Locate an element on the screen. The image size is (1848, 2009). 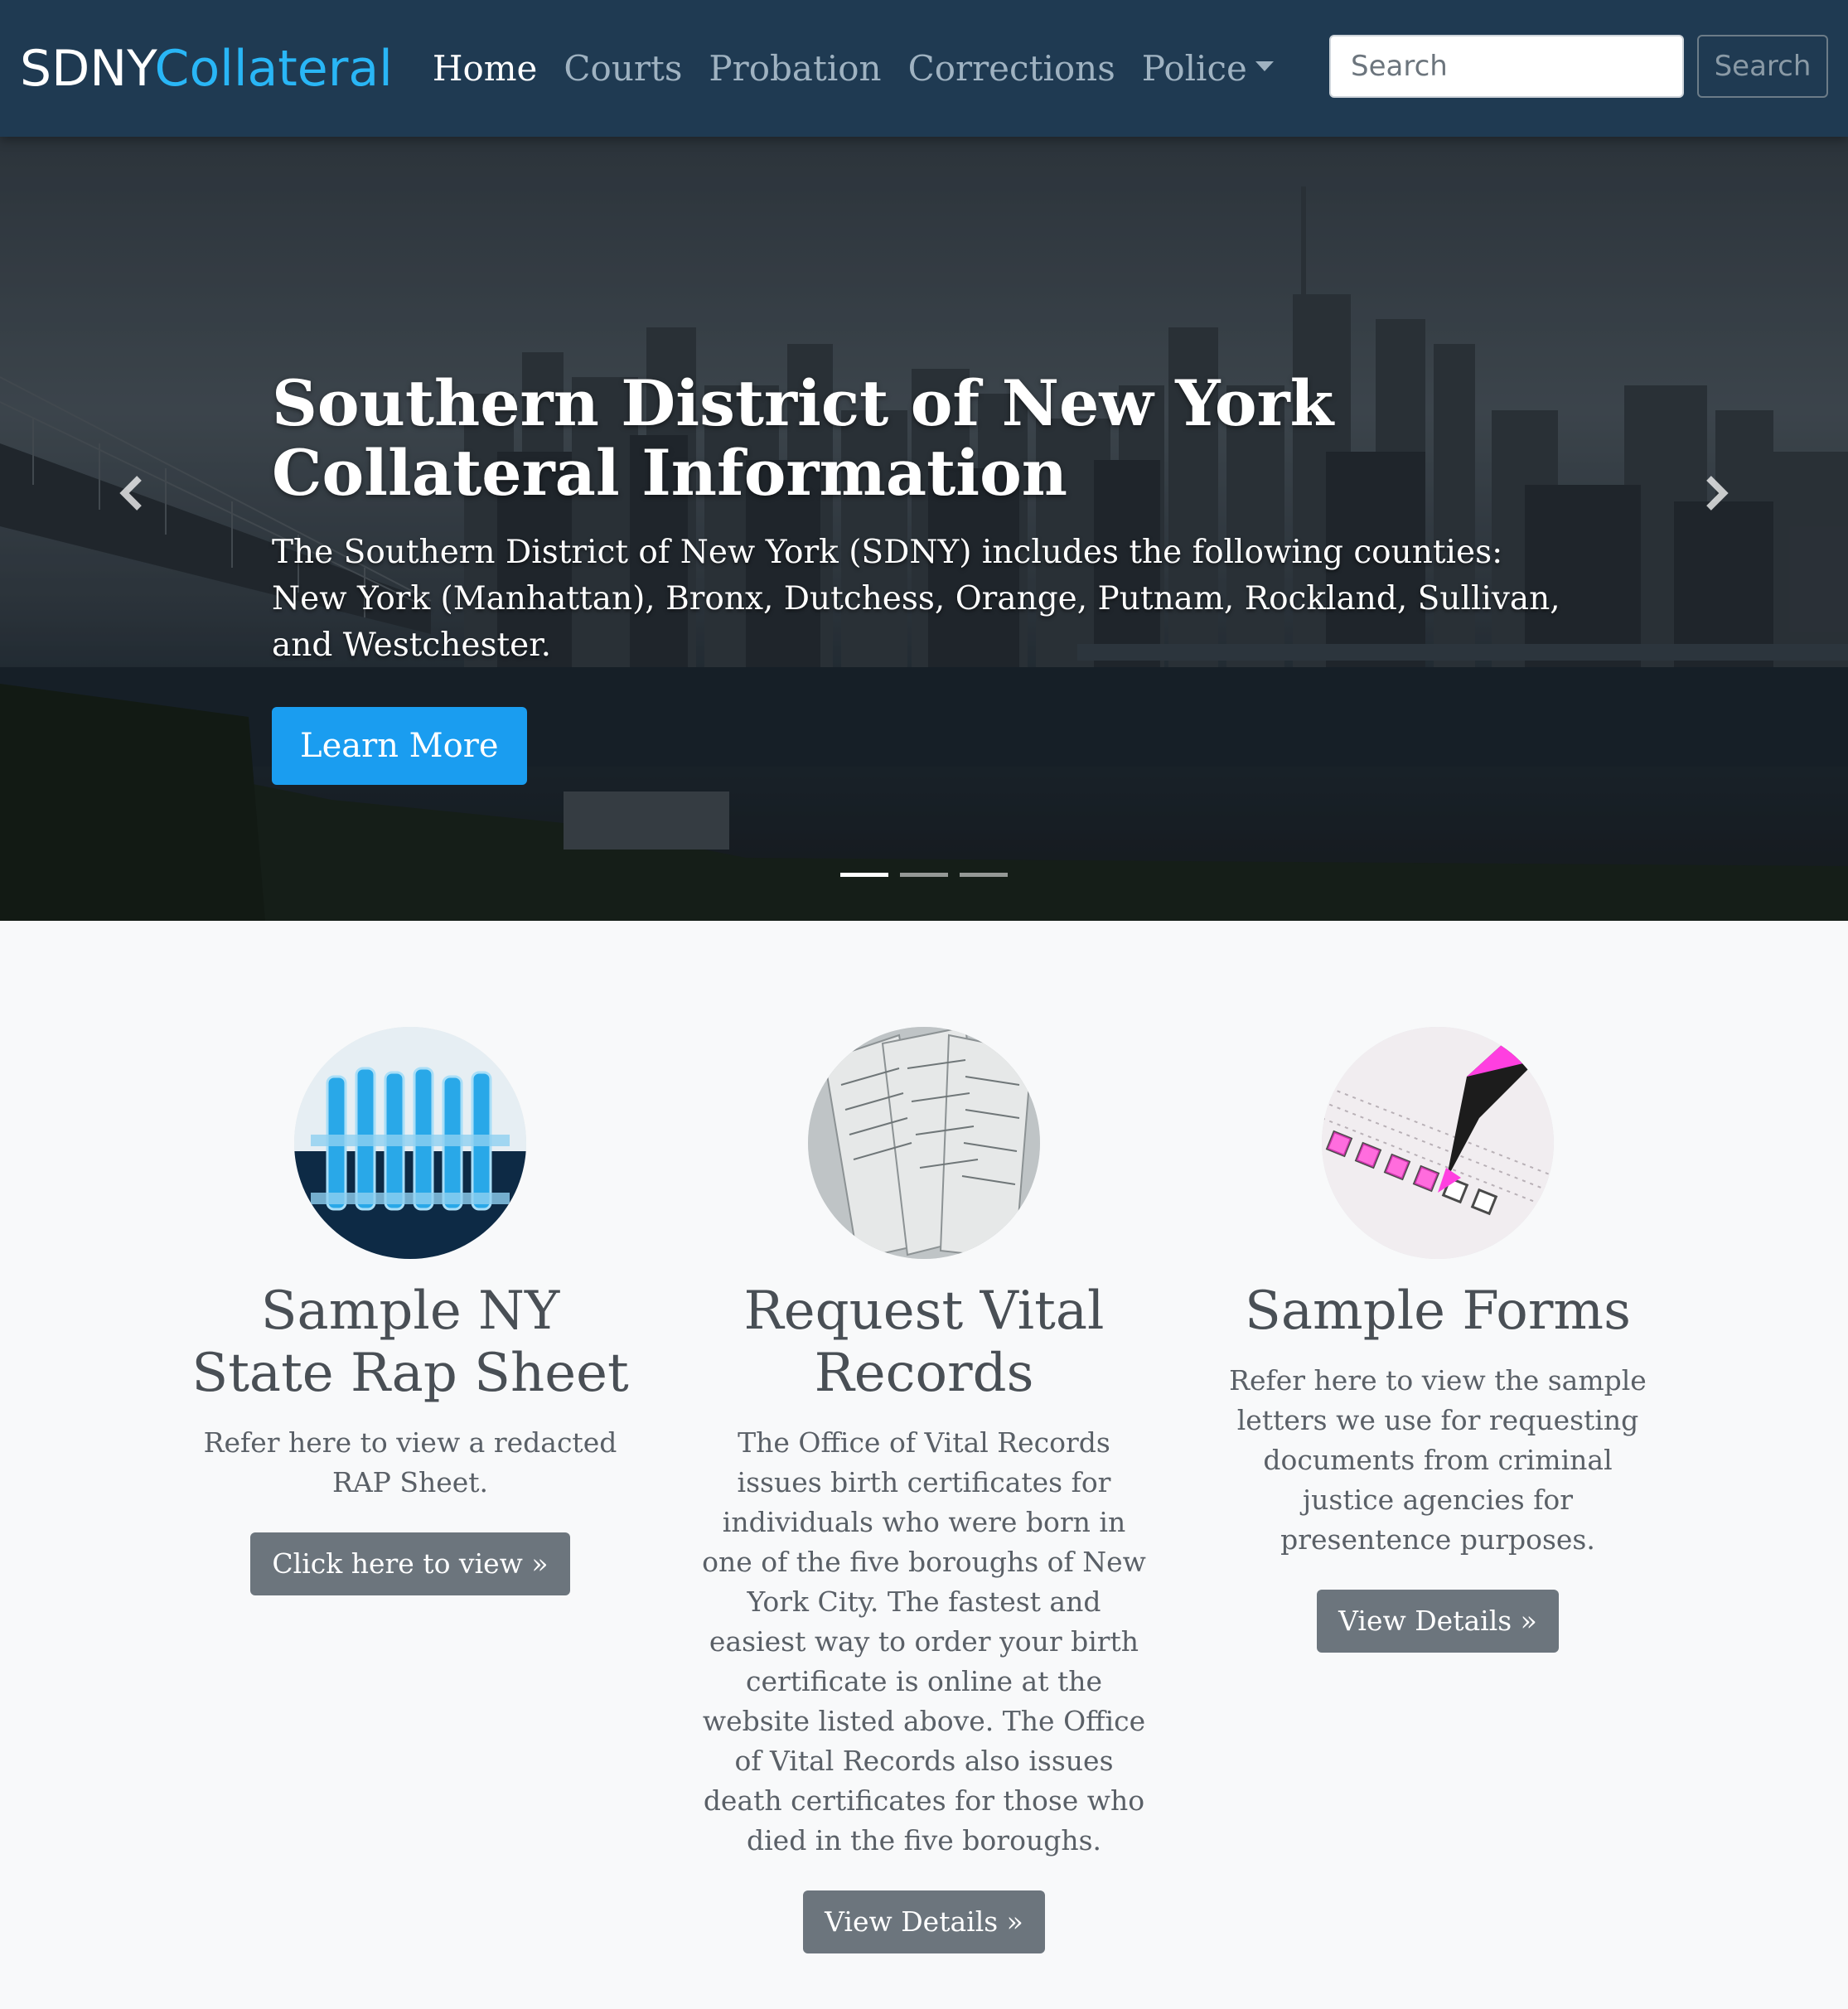
nav-police-label: Police is located at coordinates (1194, 68).